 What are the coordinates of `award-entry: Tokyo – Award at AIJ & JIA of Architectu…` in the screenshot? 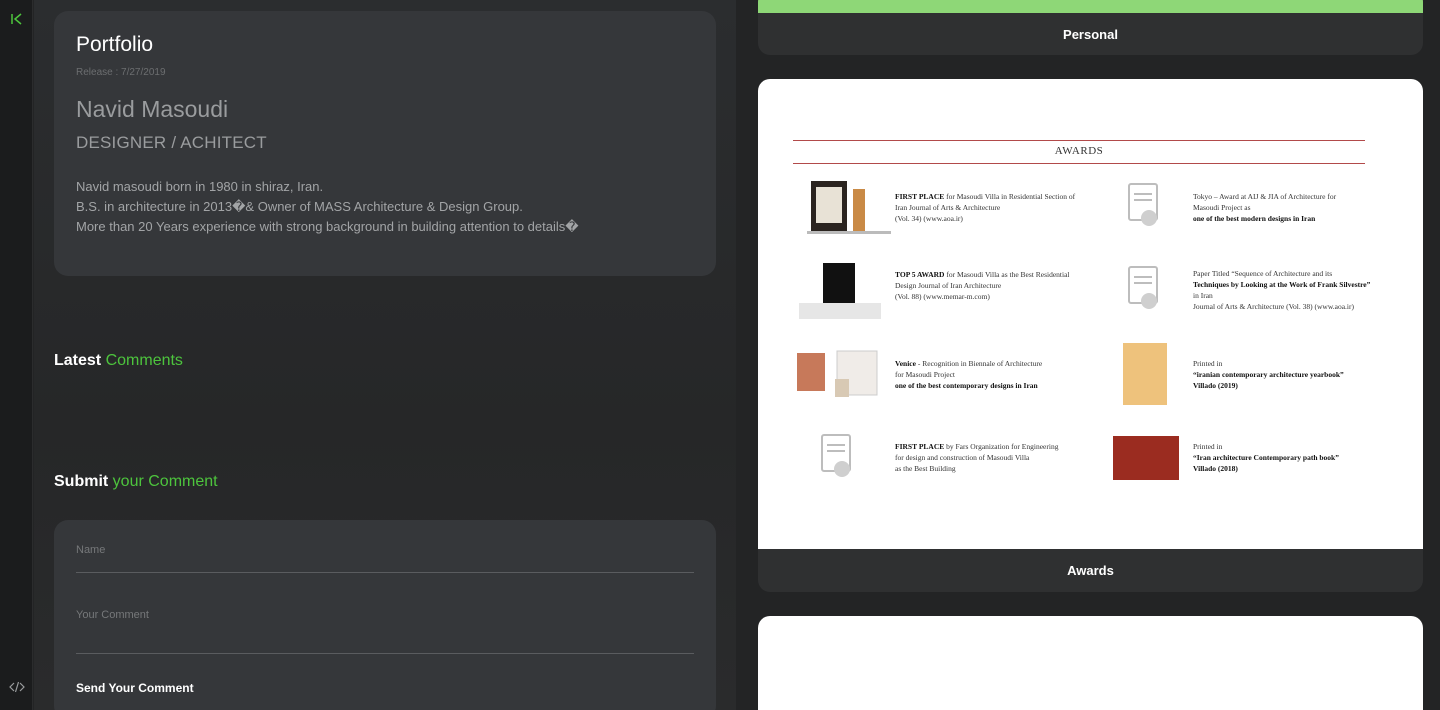 It's located at (1308, 207).